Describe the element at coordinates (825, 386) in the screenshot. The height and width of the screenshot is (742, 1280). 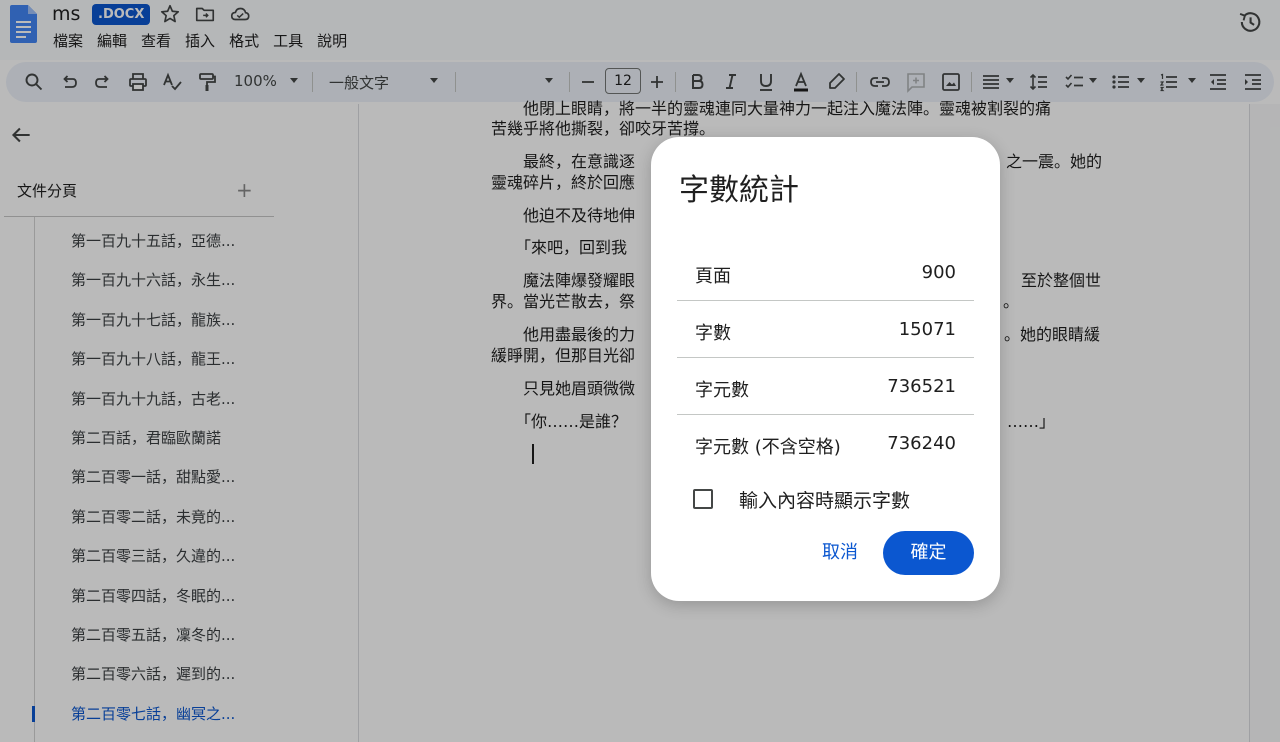
I see `stat-row-characters: 字元數 736521` at that location.